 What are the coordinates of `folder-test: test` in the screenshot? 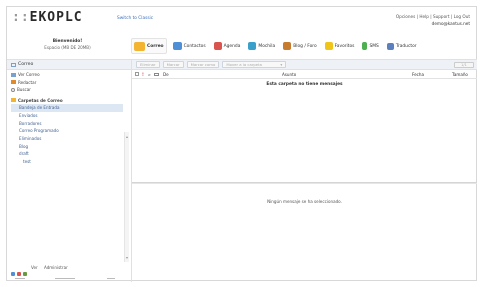 It's located at (67, 162).